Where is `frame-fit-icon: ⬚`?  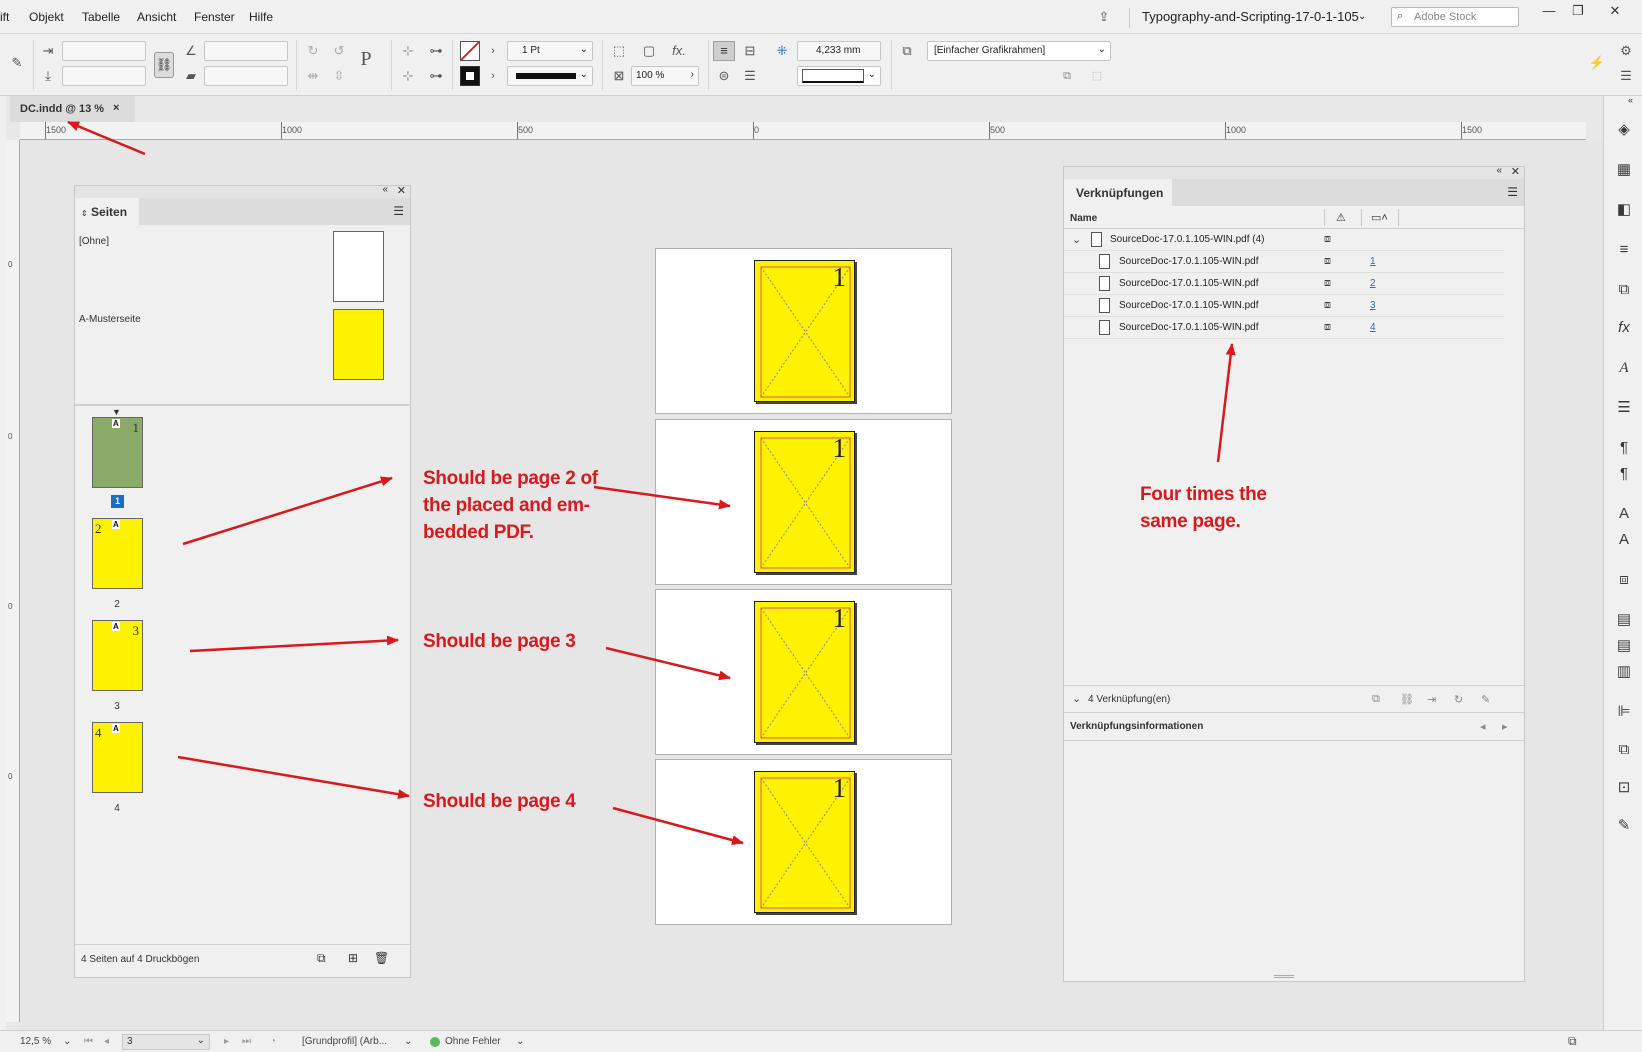
frame-fit-icon: ⬚ is located at coordinates (619, 51).